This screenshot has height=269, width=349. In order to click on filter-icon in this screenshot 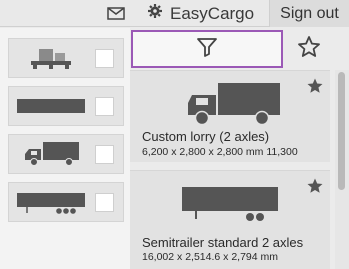, I will do `click(207, 49)`.